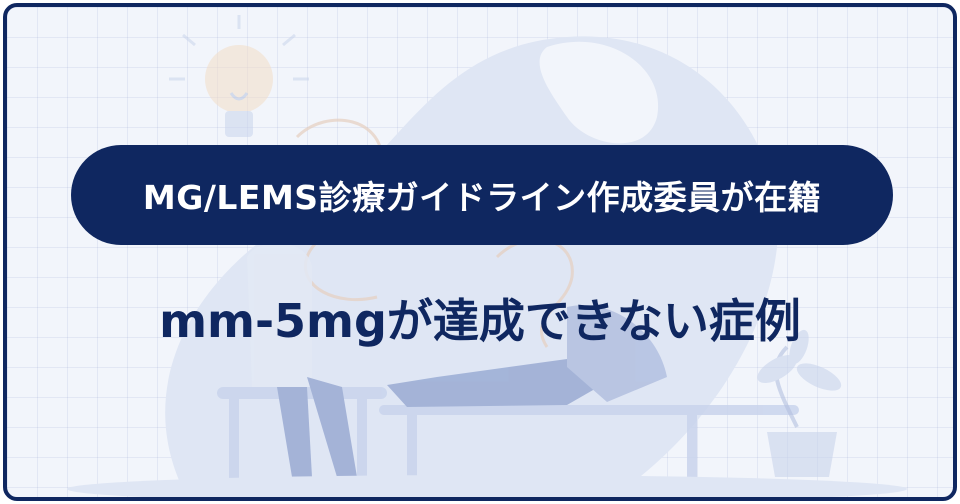  Describe the element at coordinates (482, 197) in the screenshot. I see `badge-text: MG/LEMS診療ガイドライン作成委員が在籍` at that location.